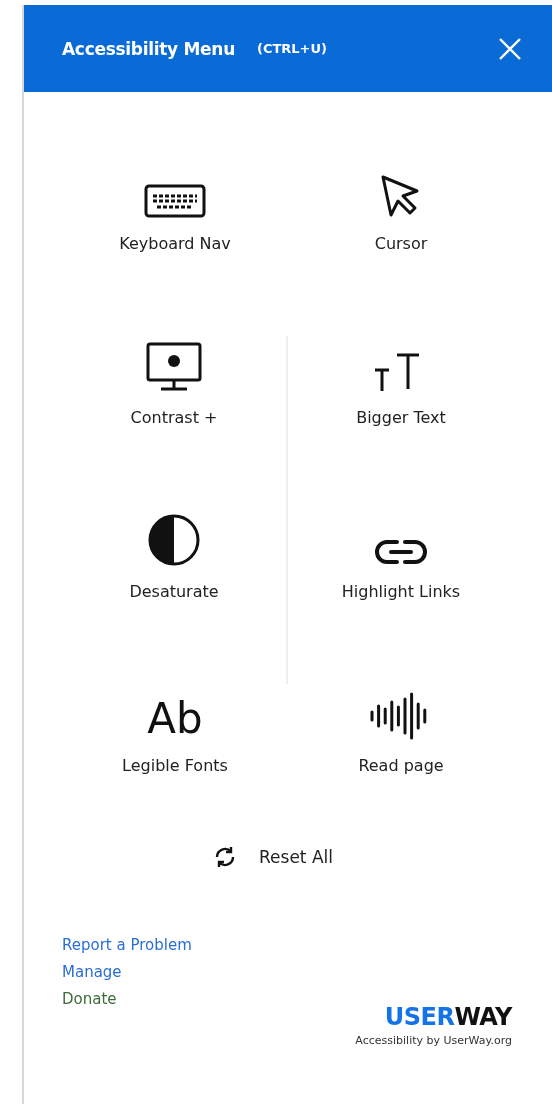 This screenshot has width=552, height=1104. What do you see at coordinates (174, 367) in the screenshot?
I see `monitor-icon` at bounding box center [174, 367].